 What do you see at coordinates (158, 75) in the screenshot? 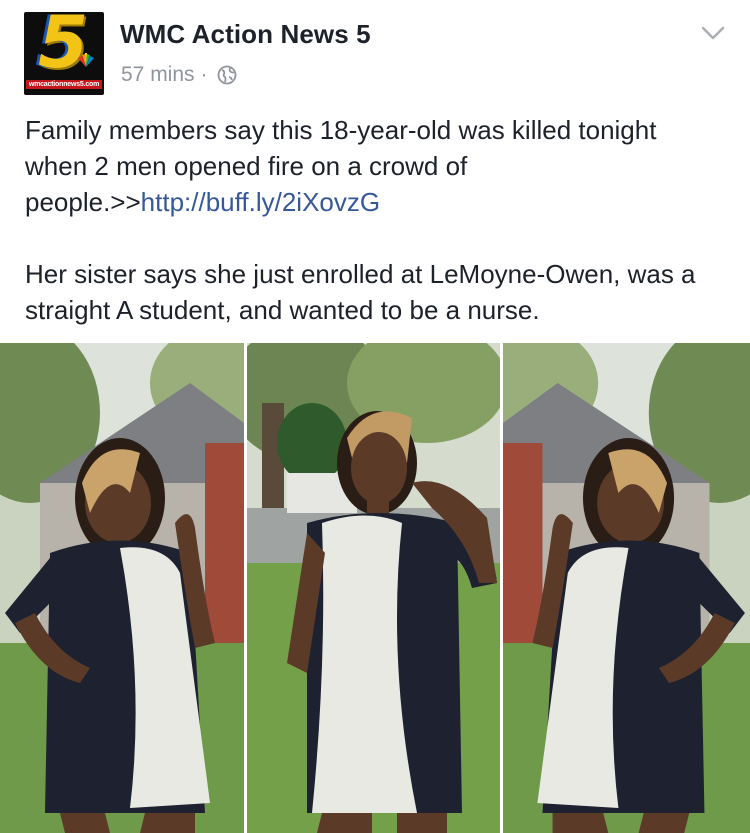
I see `post-timestamp: 57 mins` at bounding box center [158, 75].